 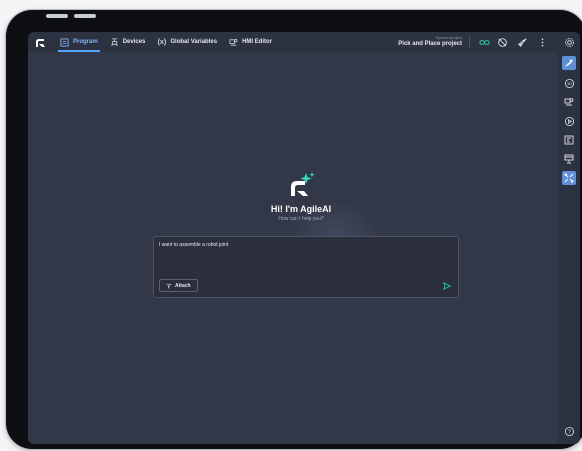 What do you see at coordinates (306, 267) in the screenshot?
I see `chat-input-box: I want to assemble a robot joint Attach` at bounding box center [306, 267].